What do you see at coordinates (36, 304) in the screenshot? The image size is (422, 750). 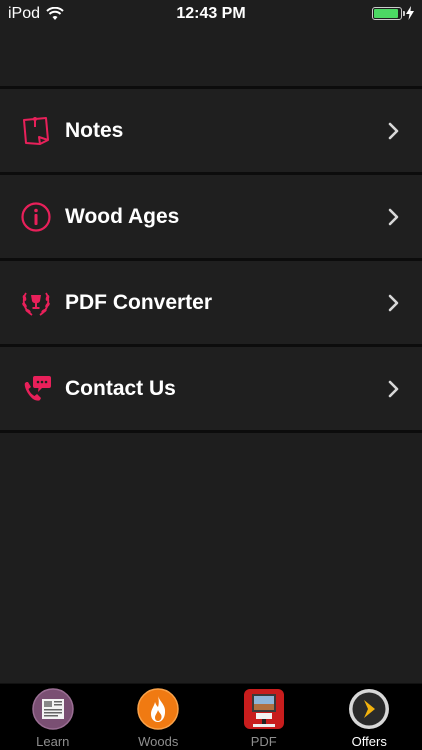 I see `laurel-trophy-icon` at bounding box center [36, 304].